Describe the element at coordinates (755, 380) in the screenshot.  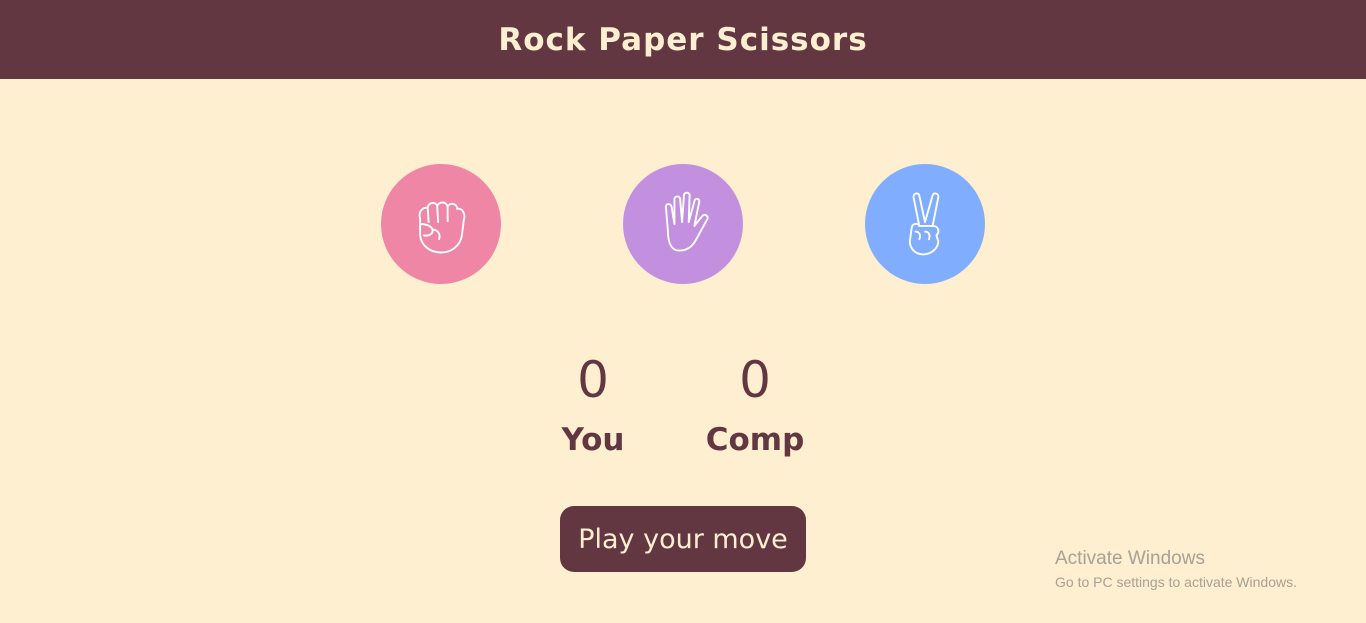
I see `comp-score-value: 0` at that location.